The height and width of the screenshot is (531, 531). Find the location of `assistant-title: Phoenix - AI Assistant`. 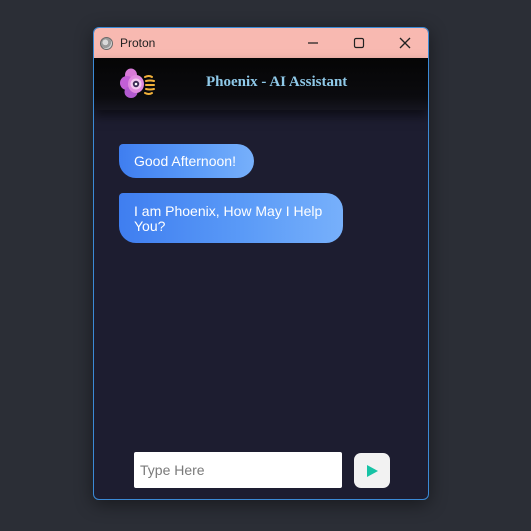

assistant-title: Phoenix - AI Assistant is located at coordinates (277, 82).